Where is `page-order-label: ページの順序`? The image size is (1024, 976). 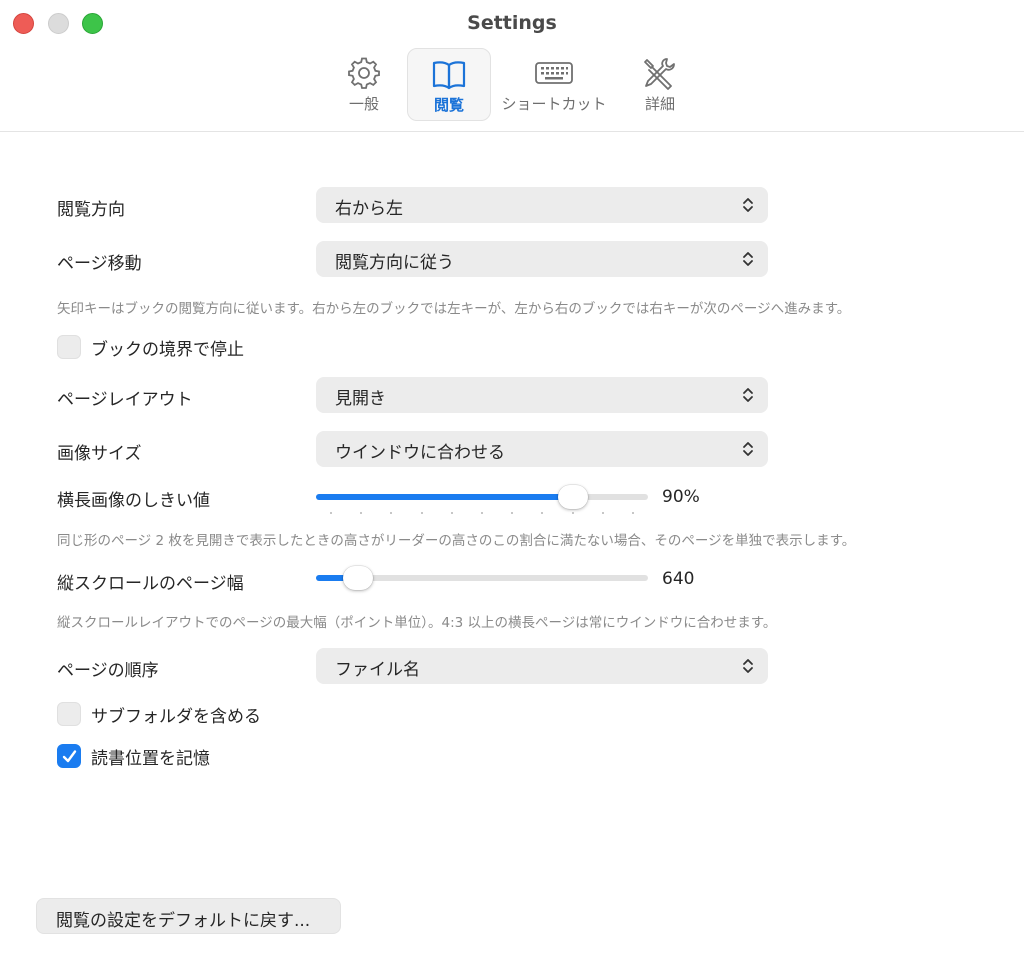
page-order-label: ページの順序 is located at coordinates (108, 671).